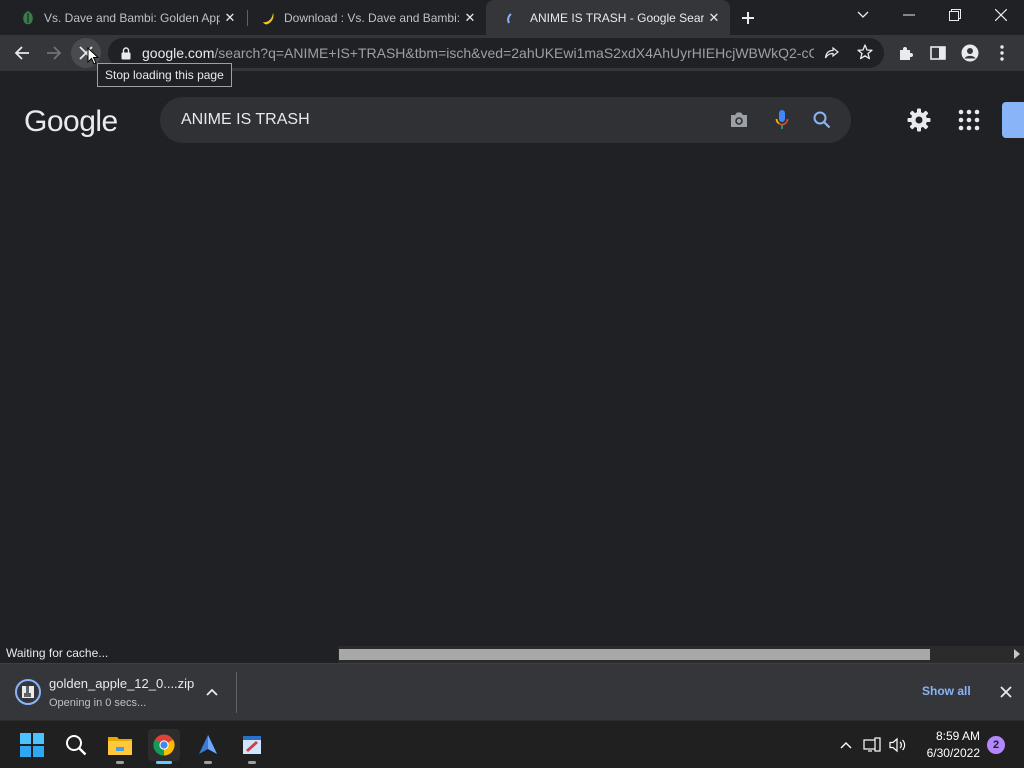 The height and width of the screenshot is (768, 1024). I want to click on new-tab-button, so click(748, 18).